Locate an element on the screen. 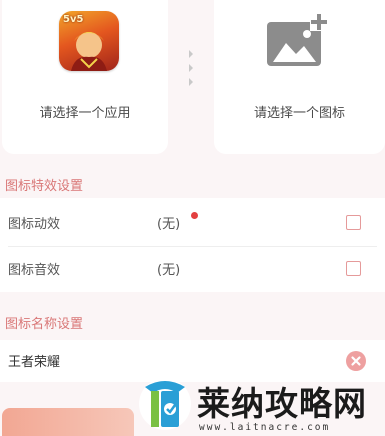 This screenshot has height=436, width=385. animation-checkbox is located at coordinates (353, 222).